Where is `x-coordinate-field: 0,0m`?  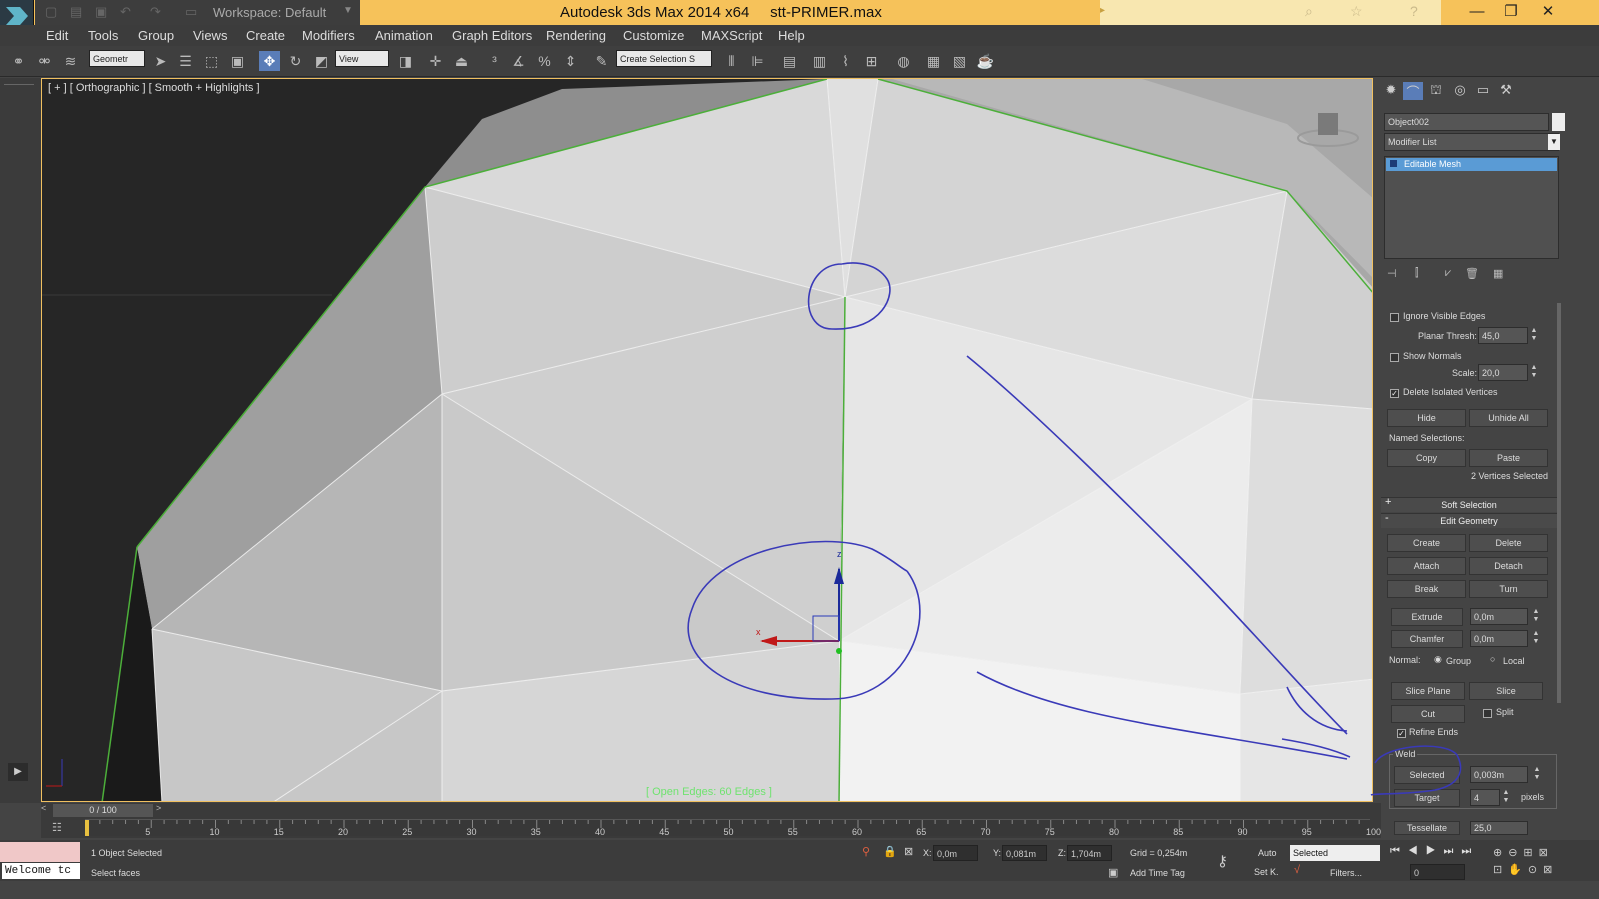
x-coordinate-field: 0,0m is located at coordinates (955, 853).